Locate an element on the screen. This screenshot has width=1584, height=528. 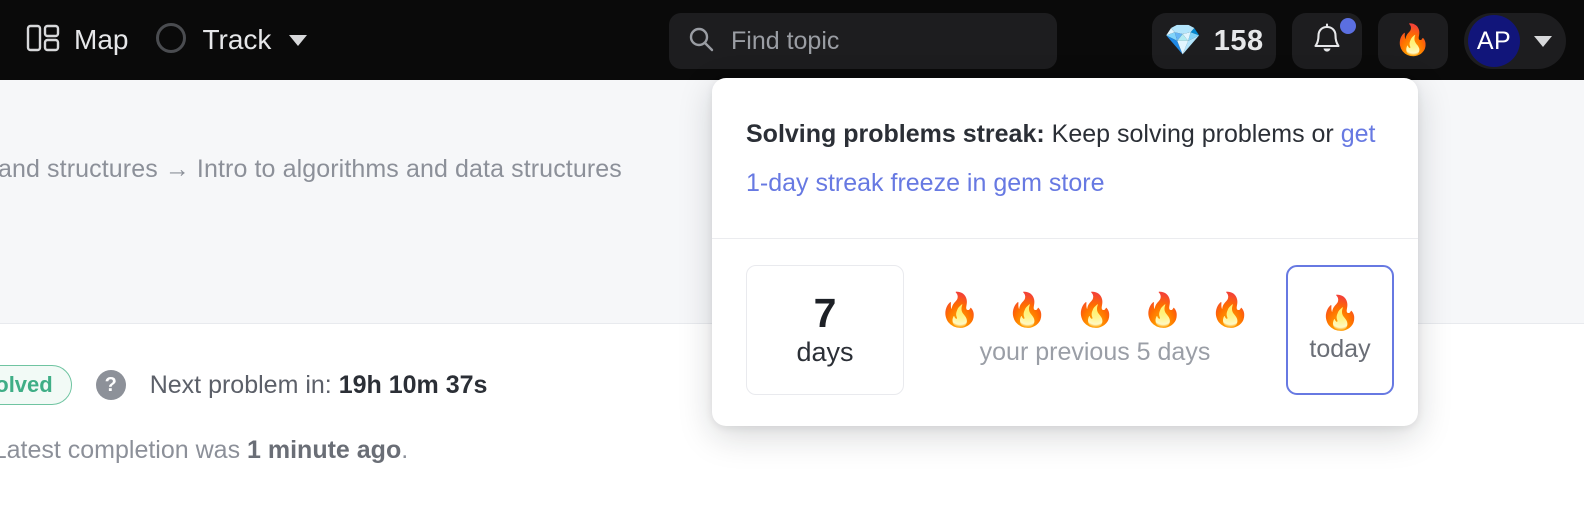
user-menu-button: AP is located at coordinates (1515, 41).